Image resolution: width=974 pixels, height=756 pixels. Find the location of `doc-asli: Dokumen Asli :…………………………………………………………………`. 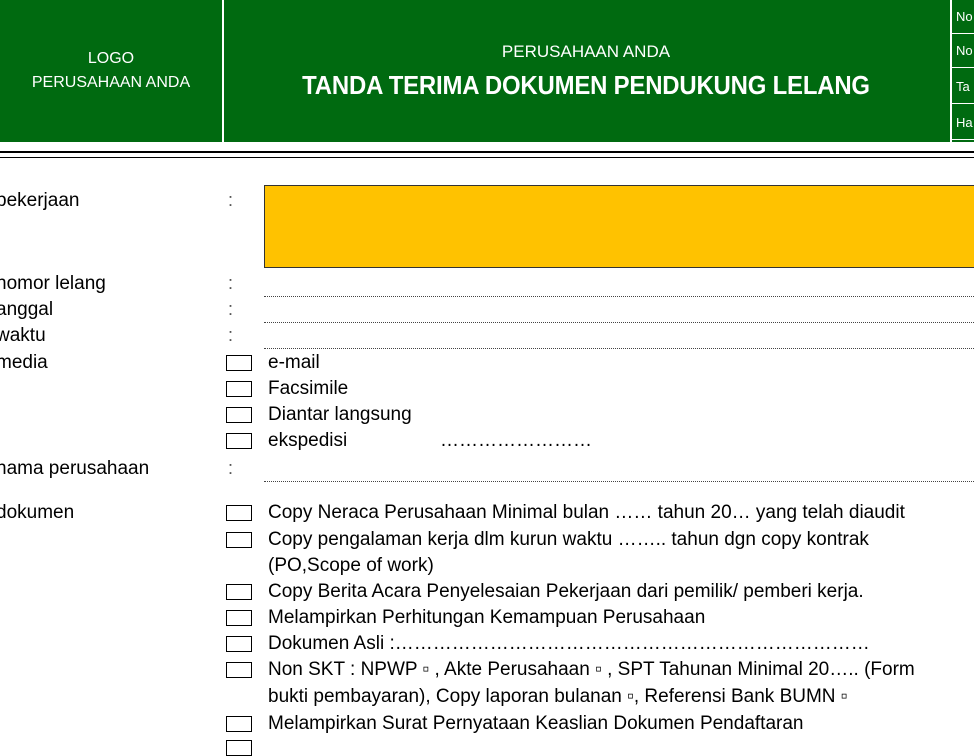

doc-asli: Dokumen Asli :………………………………………………………………… is located at coordinates (569, 643).